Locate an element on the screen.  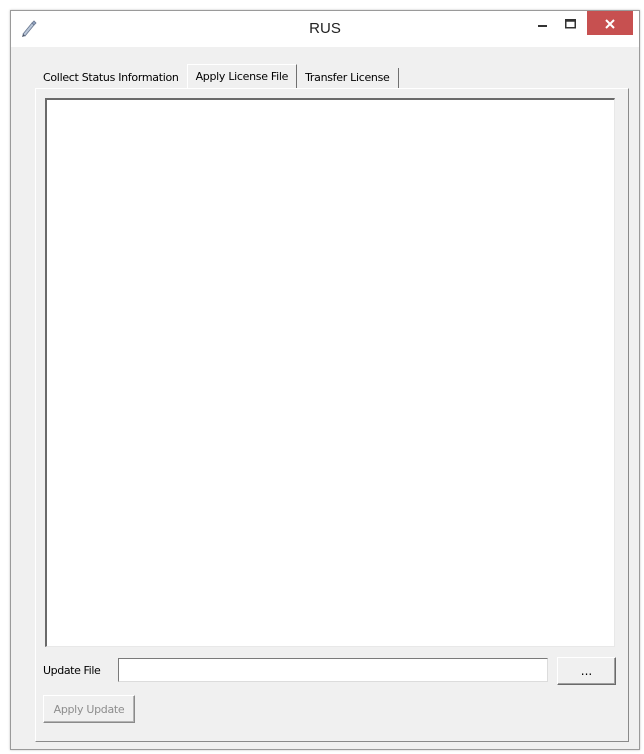
update-file-label: Update File is located at coordinates (72, 670).